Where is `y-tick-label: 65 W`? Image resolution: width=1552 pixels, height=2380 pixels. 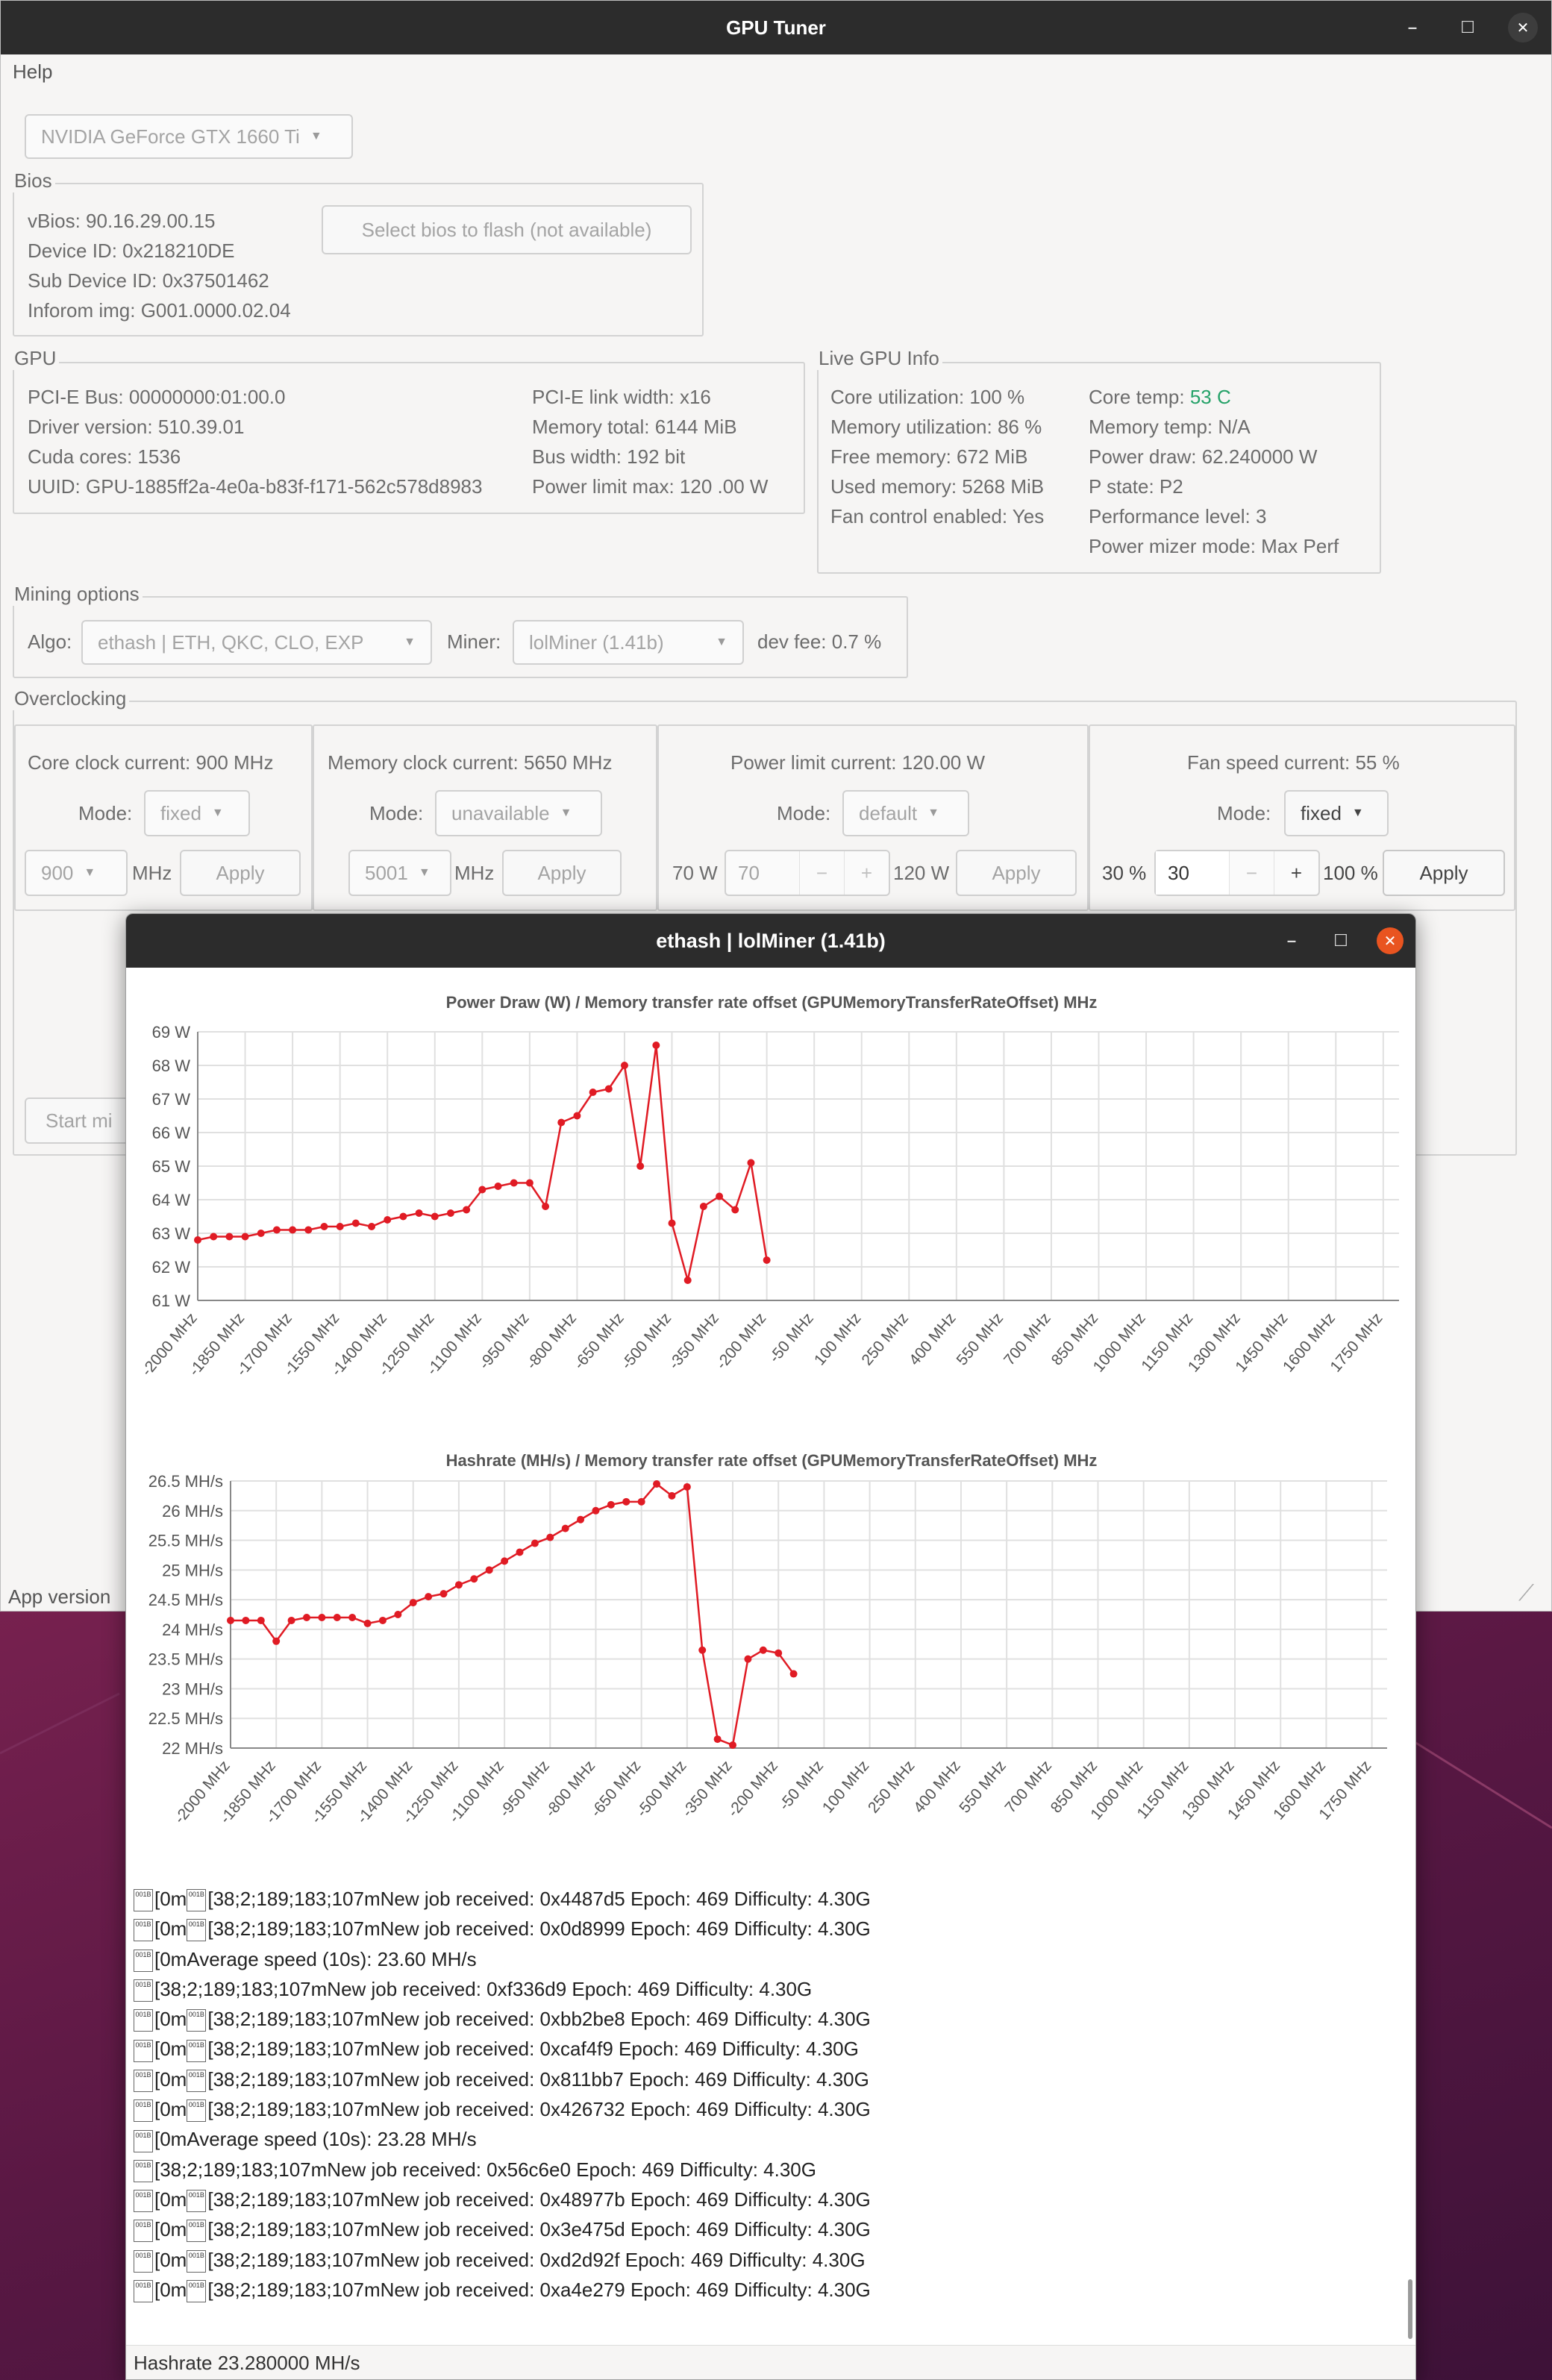 y-tick-label: 65 W is located at coordinates (171, 1166).